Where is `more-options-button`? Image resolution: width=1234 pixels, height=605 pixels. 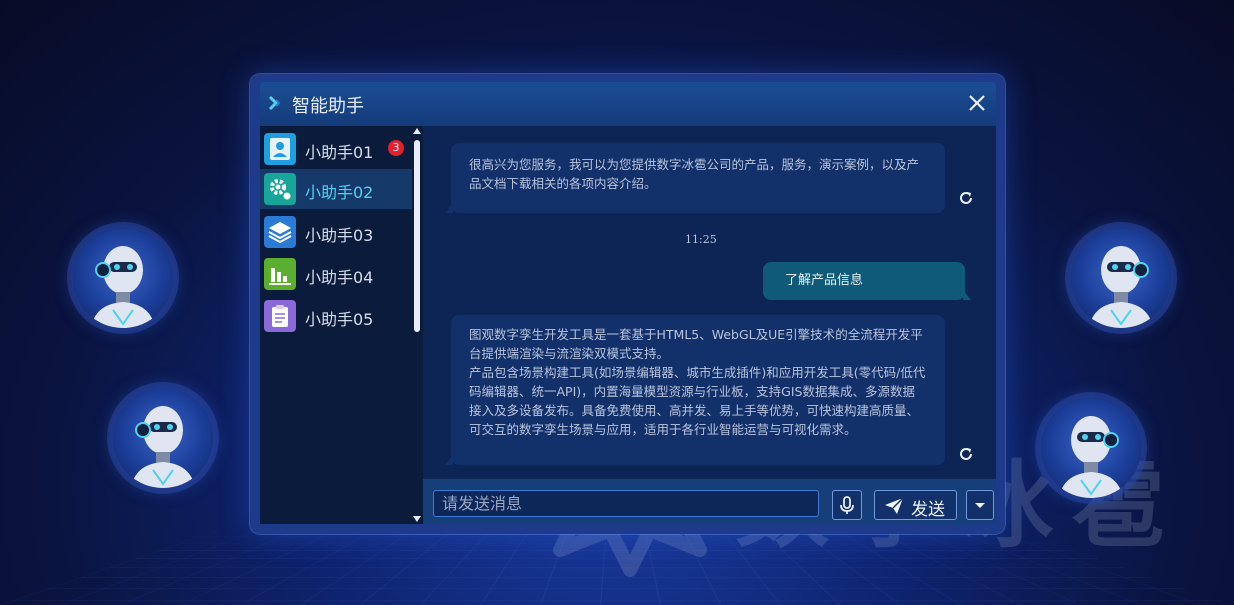
more-options-button is located at coordinates (980, 505).